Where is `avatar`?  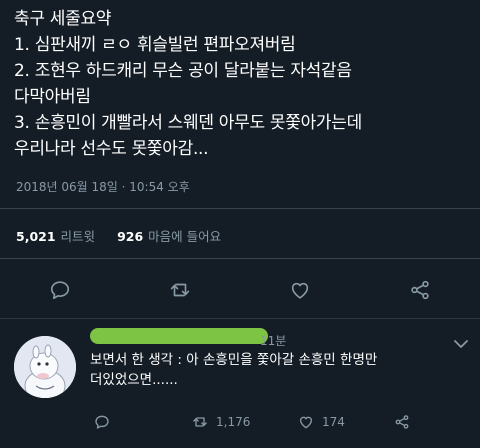 avatar is located at coordinates (45, 367).